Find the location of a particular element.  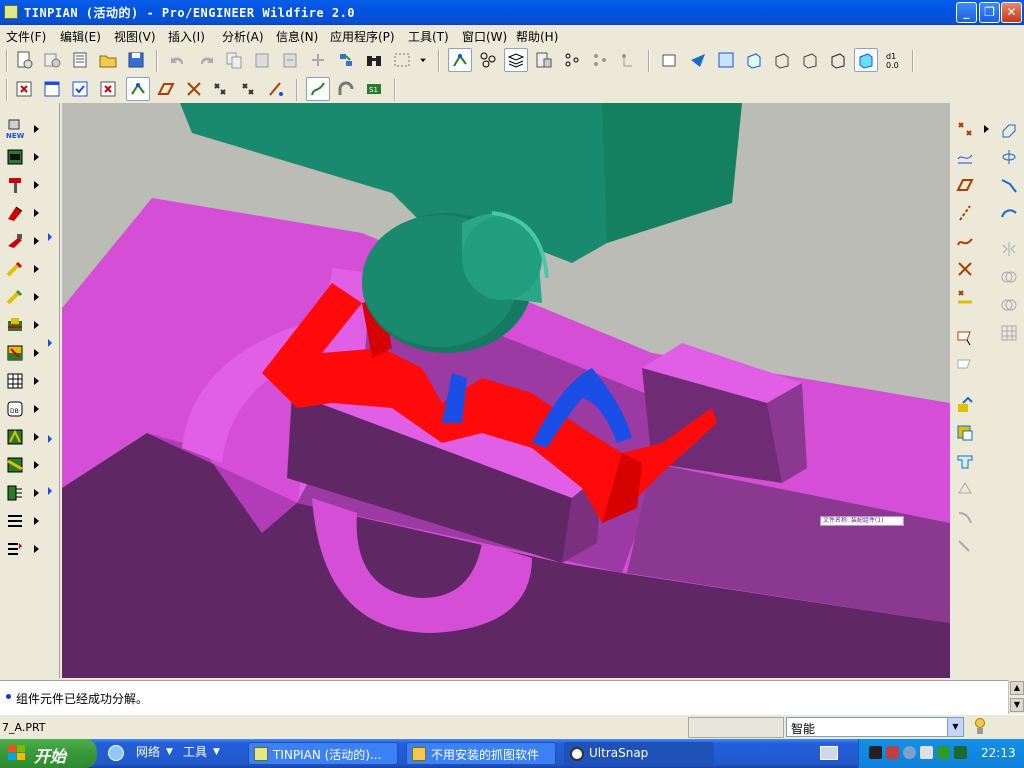

datum-axis-tool is located at coordinates (965, 213).